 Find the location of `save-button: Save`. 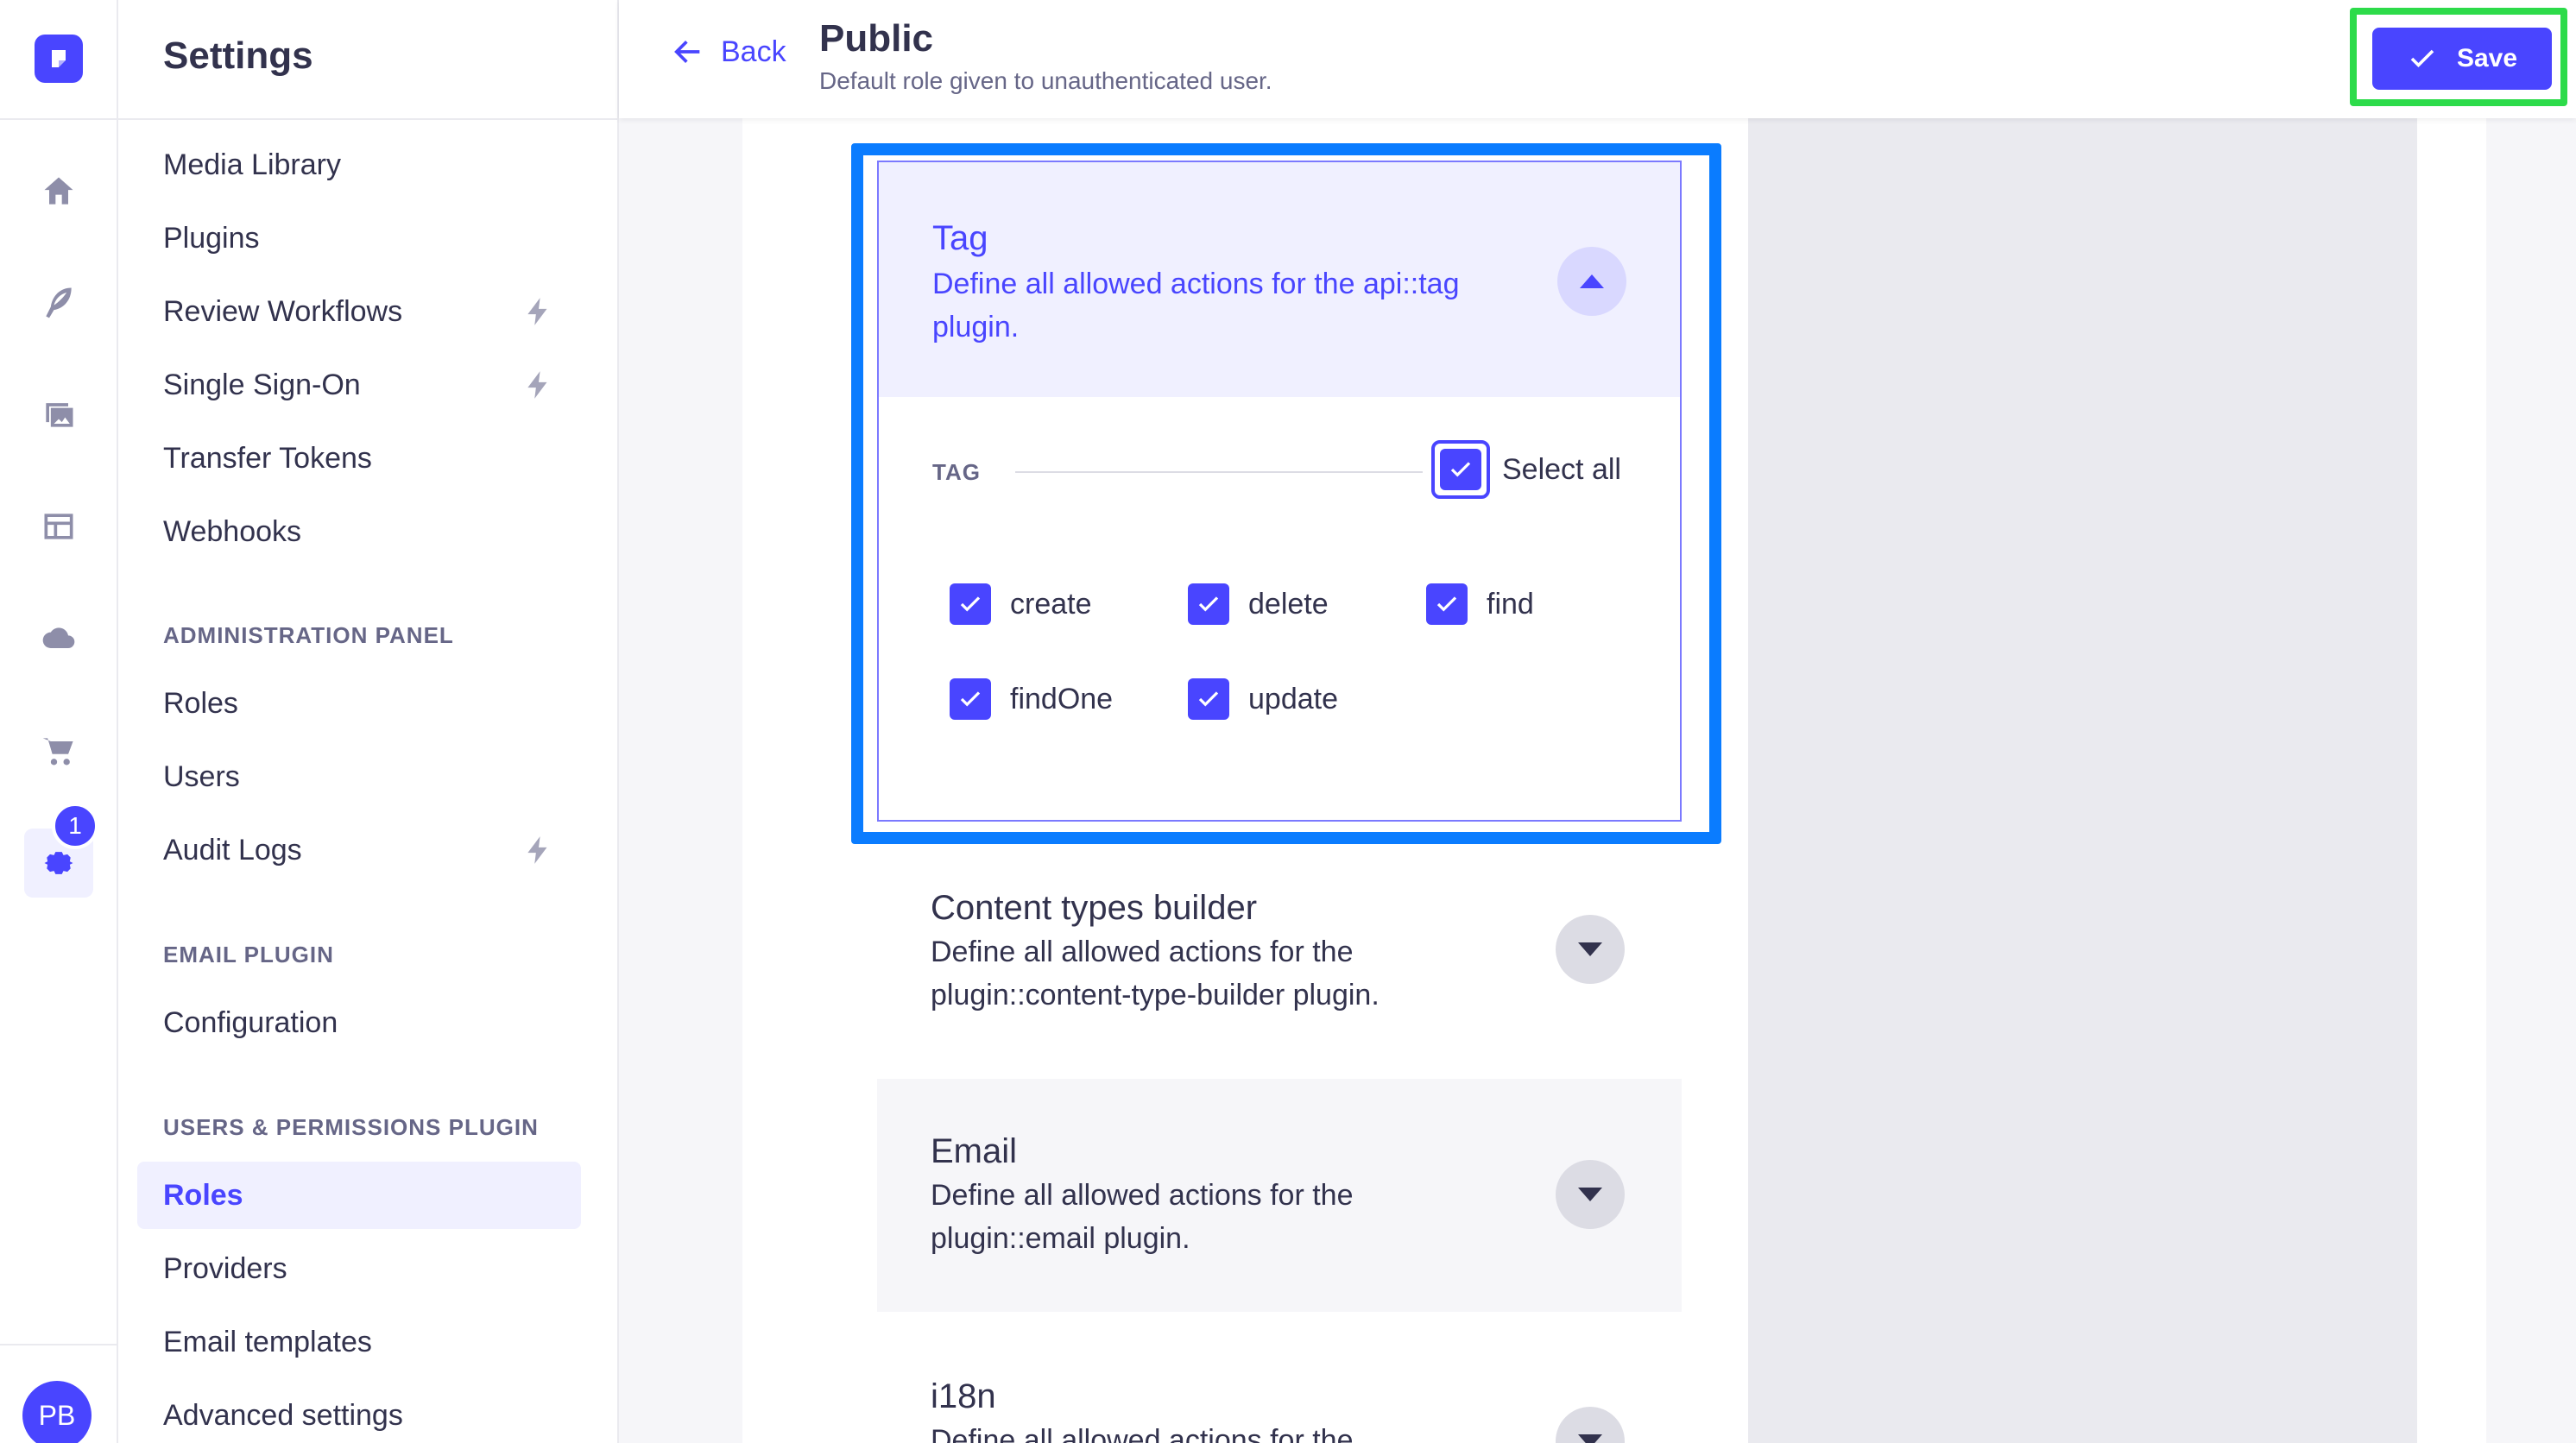

save-button: Save is located at coordinates (2462, 59).